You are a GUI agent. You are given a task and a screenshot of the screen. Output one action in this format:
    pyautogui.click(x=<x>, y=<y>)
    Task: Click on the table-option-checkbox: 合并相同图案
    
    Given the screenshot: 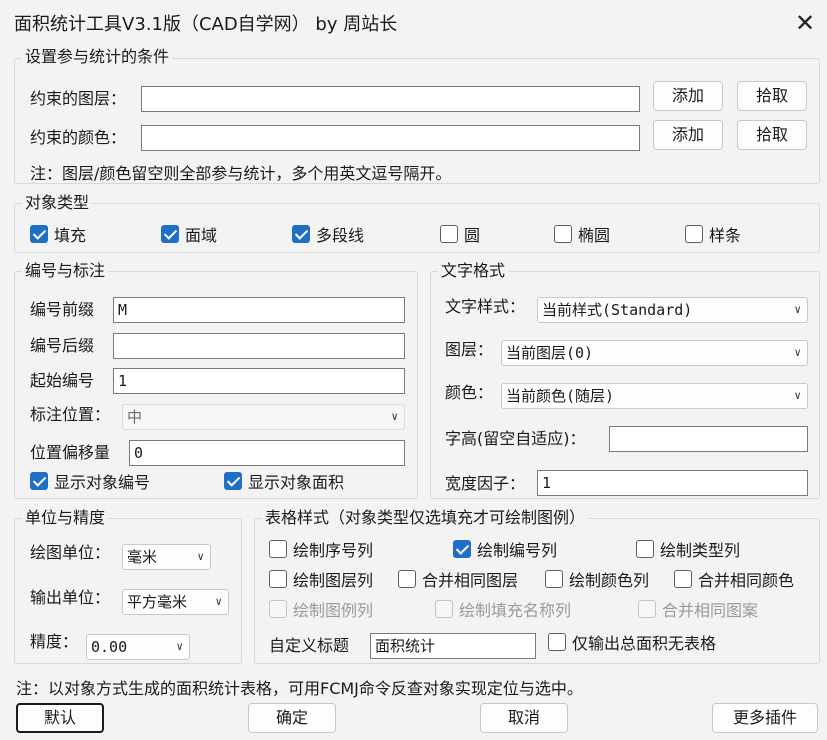 What is the action you would take?
    pyautogui.click(x=698, y=609)
    